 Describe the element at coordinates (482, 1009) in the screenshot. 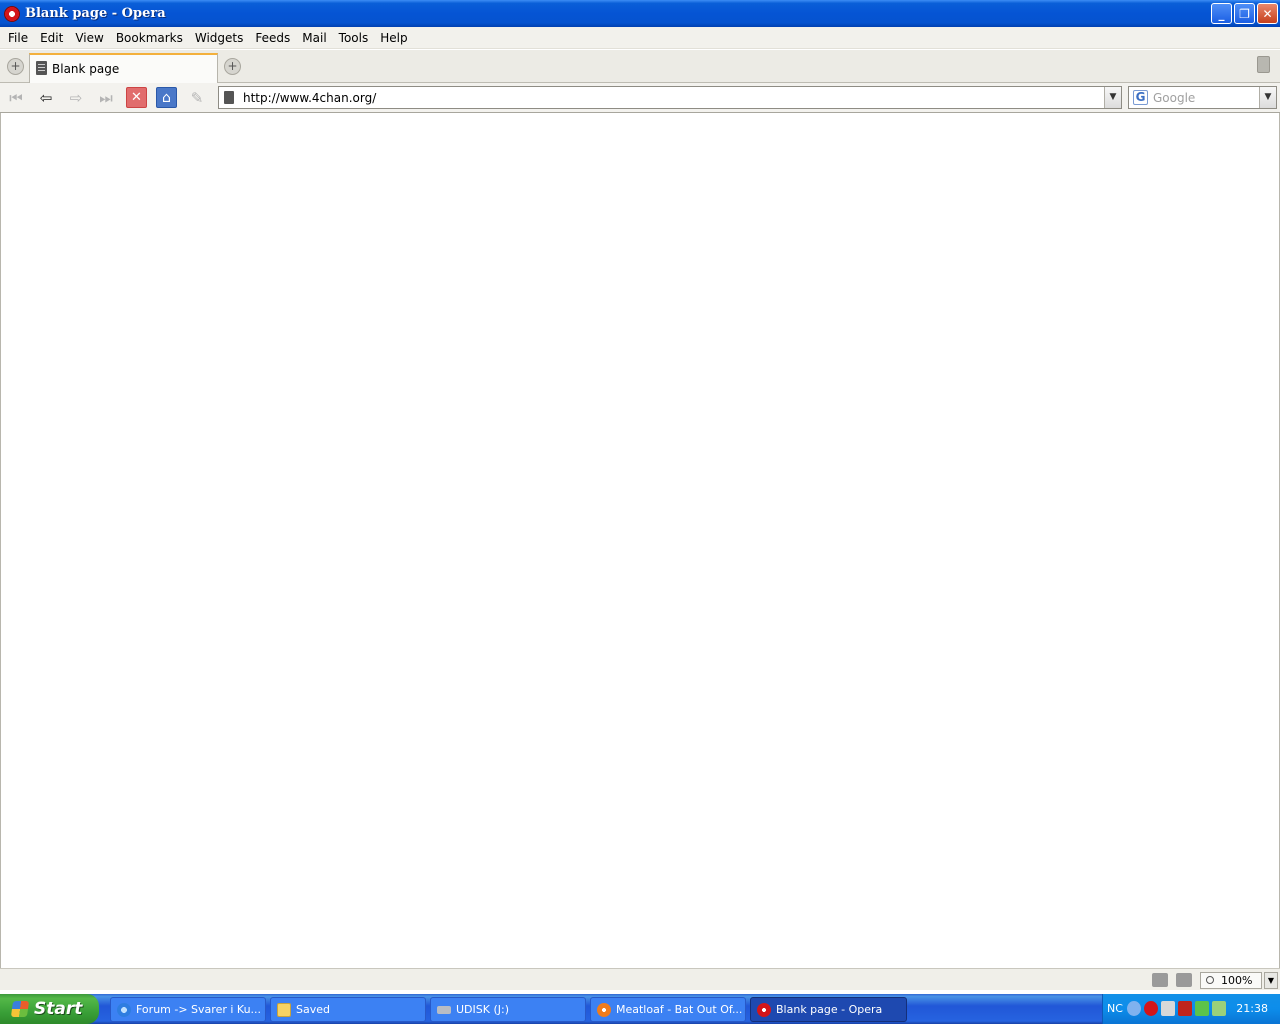

I see `taskbar-item-label: UDISK (J:)` at that location.